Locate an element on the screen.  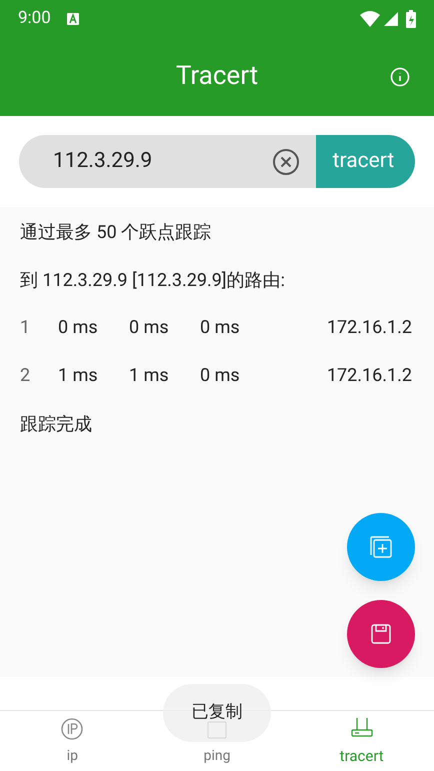
nav-label: ping is located at coordinates (217, 756).